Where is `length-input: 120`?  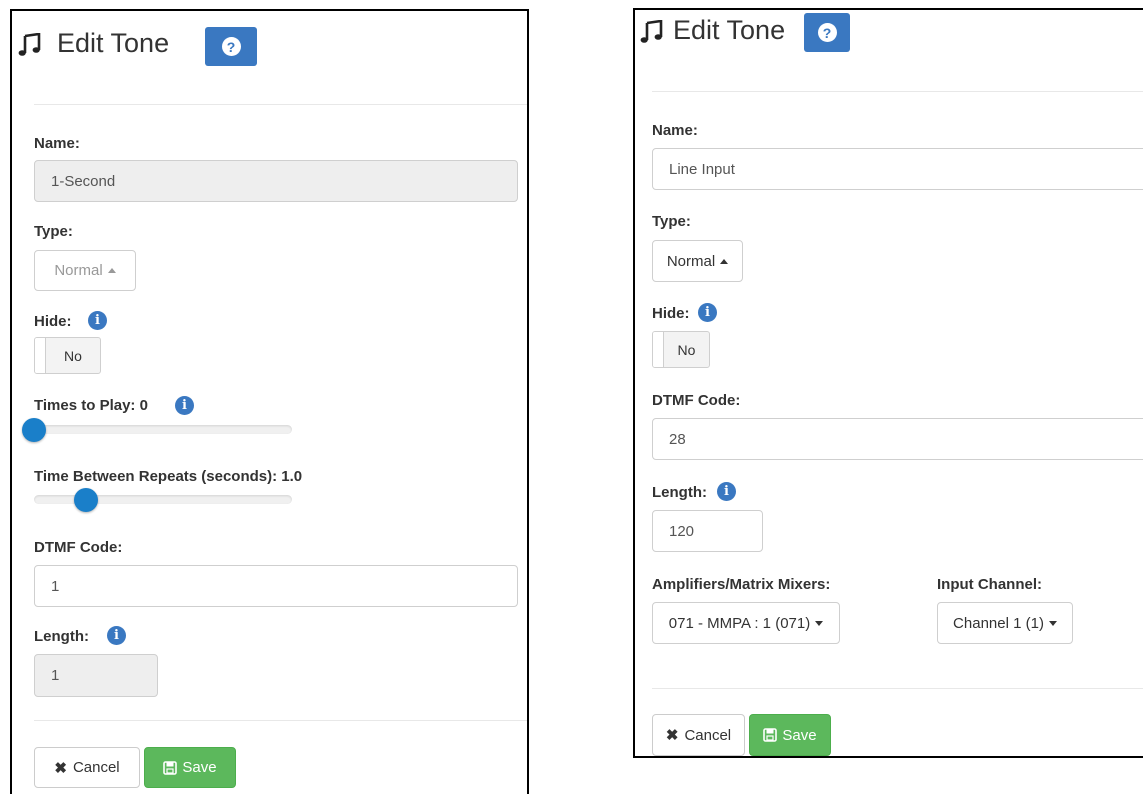
length-input: 120 is located at coordinates (707, 531).